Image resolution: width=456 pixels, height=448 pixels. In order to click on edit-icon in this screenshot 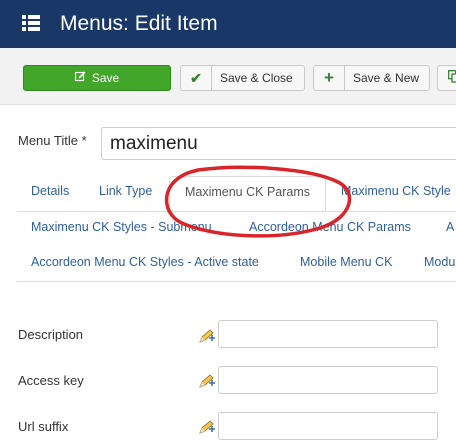, I will do `click(80, 79)`.